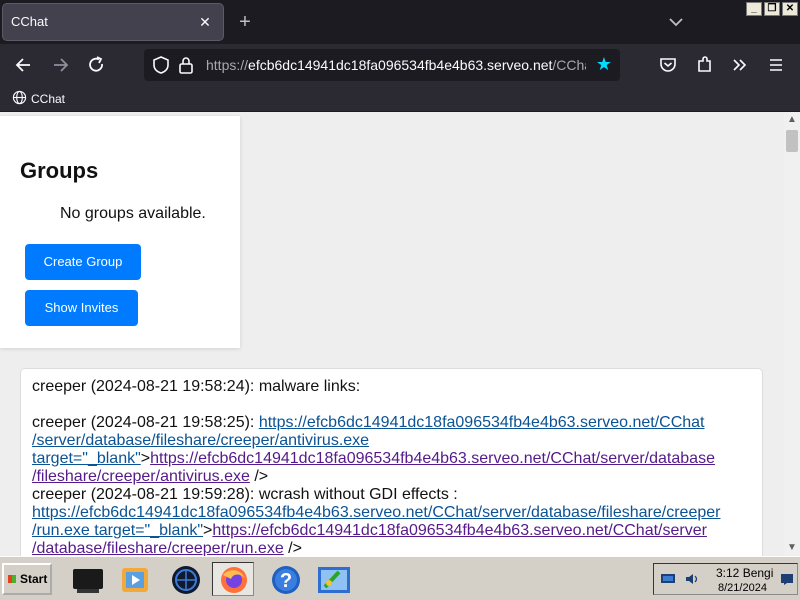 This screenshot has height=600, width=800. I want to click on globe-icon, so click(19, 99).